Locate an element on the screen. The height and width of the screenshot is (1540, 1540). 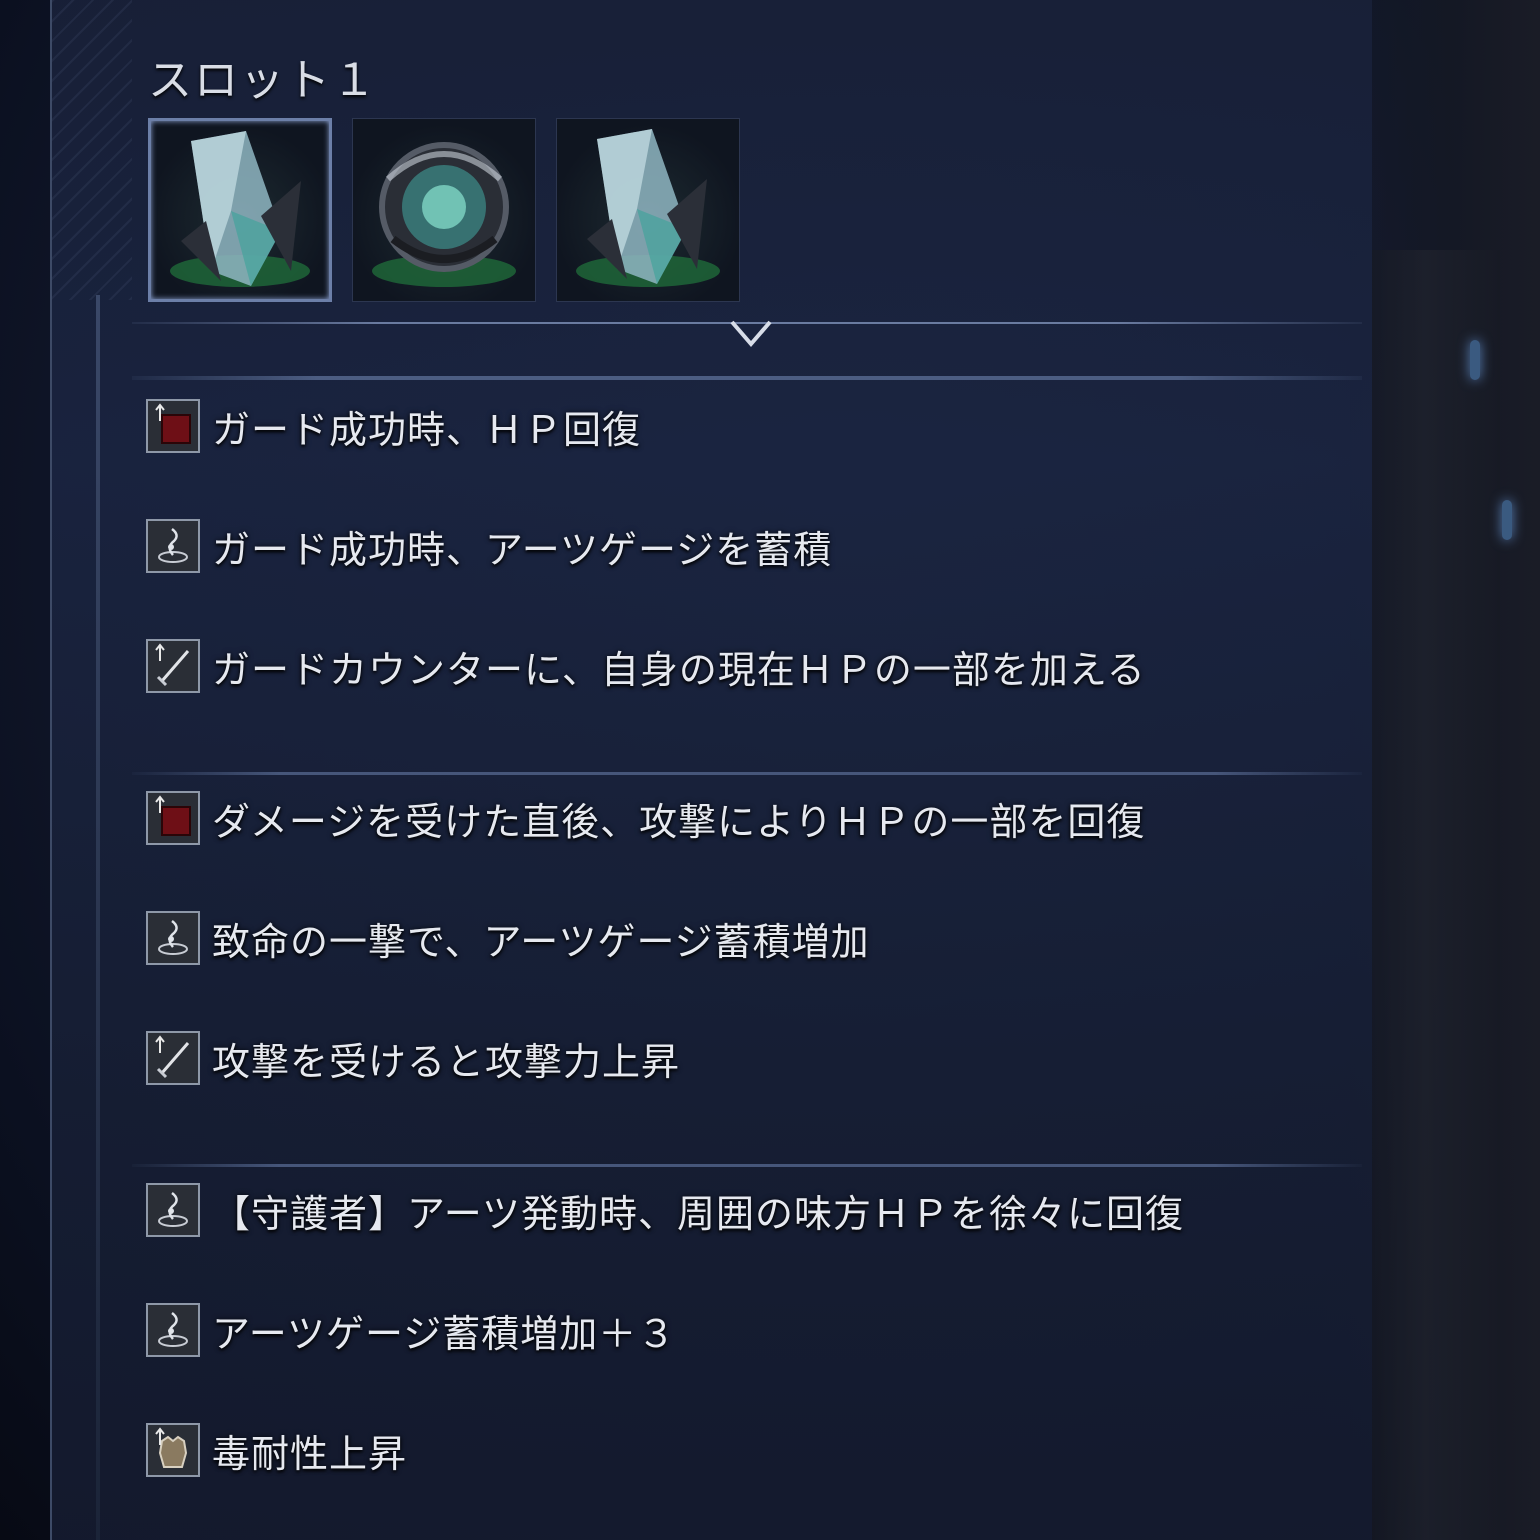
effect-text: アーツゲージ蓄積増加＋３ is located at coordinates (444, 1333).